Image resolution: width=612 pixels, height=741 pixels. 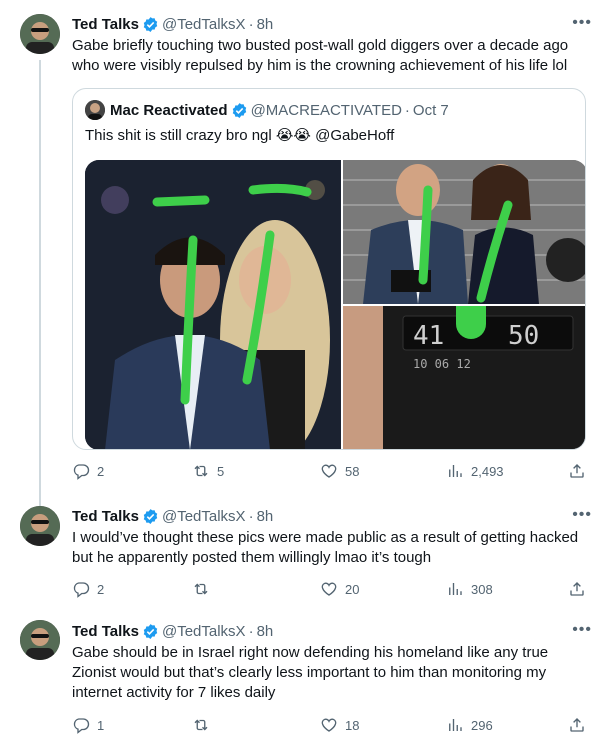 I want to click on views-count: 2,493, so click(x=487, y=471).